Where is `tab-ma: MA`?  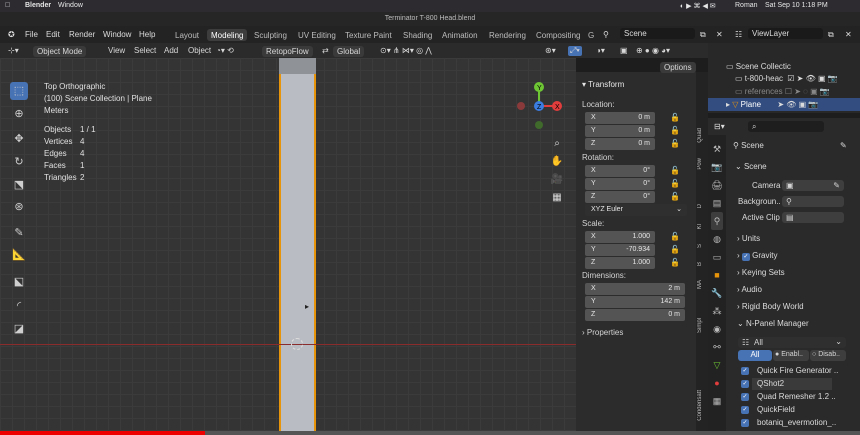 tab-ma: MA is located at coordinates (702, 284).